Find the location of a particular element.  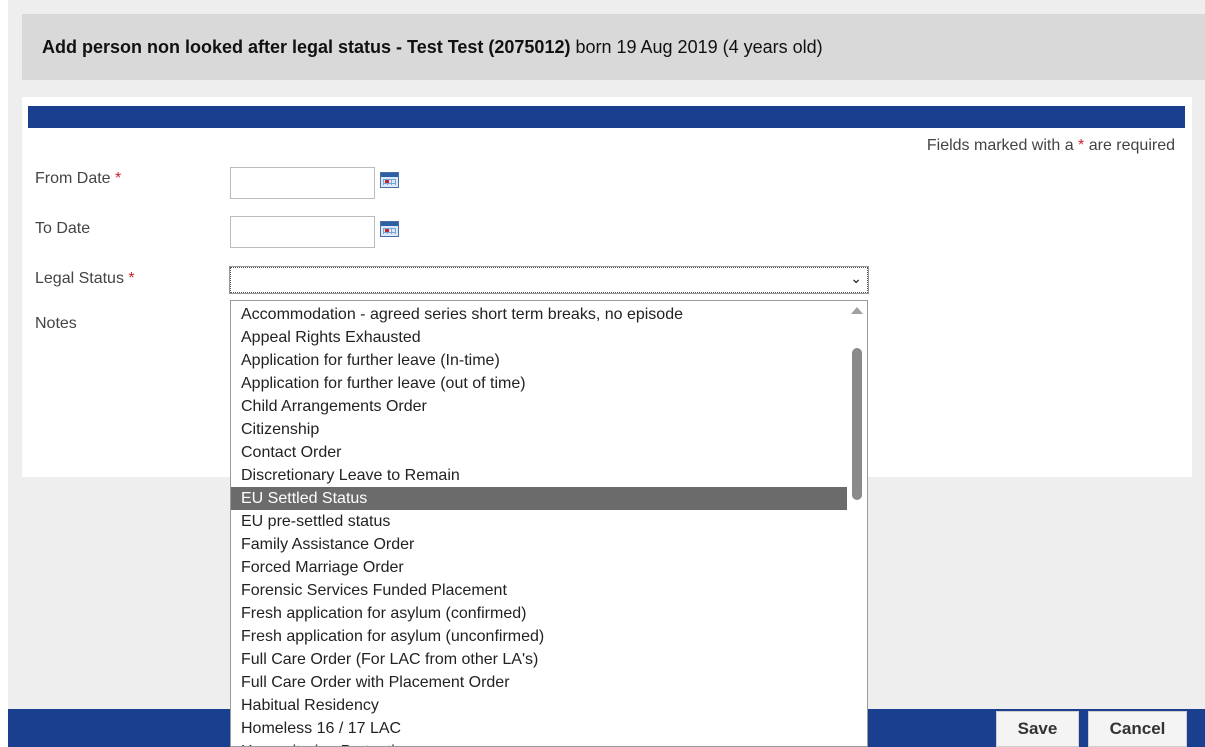

dropdown-option: Humanitarian Protection is located at coordinates (539, 743).